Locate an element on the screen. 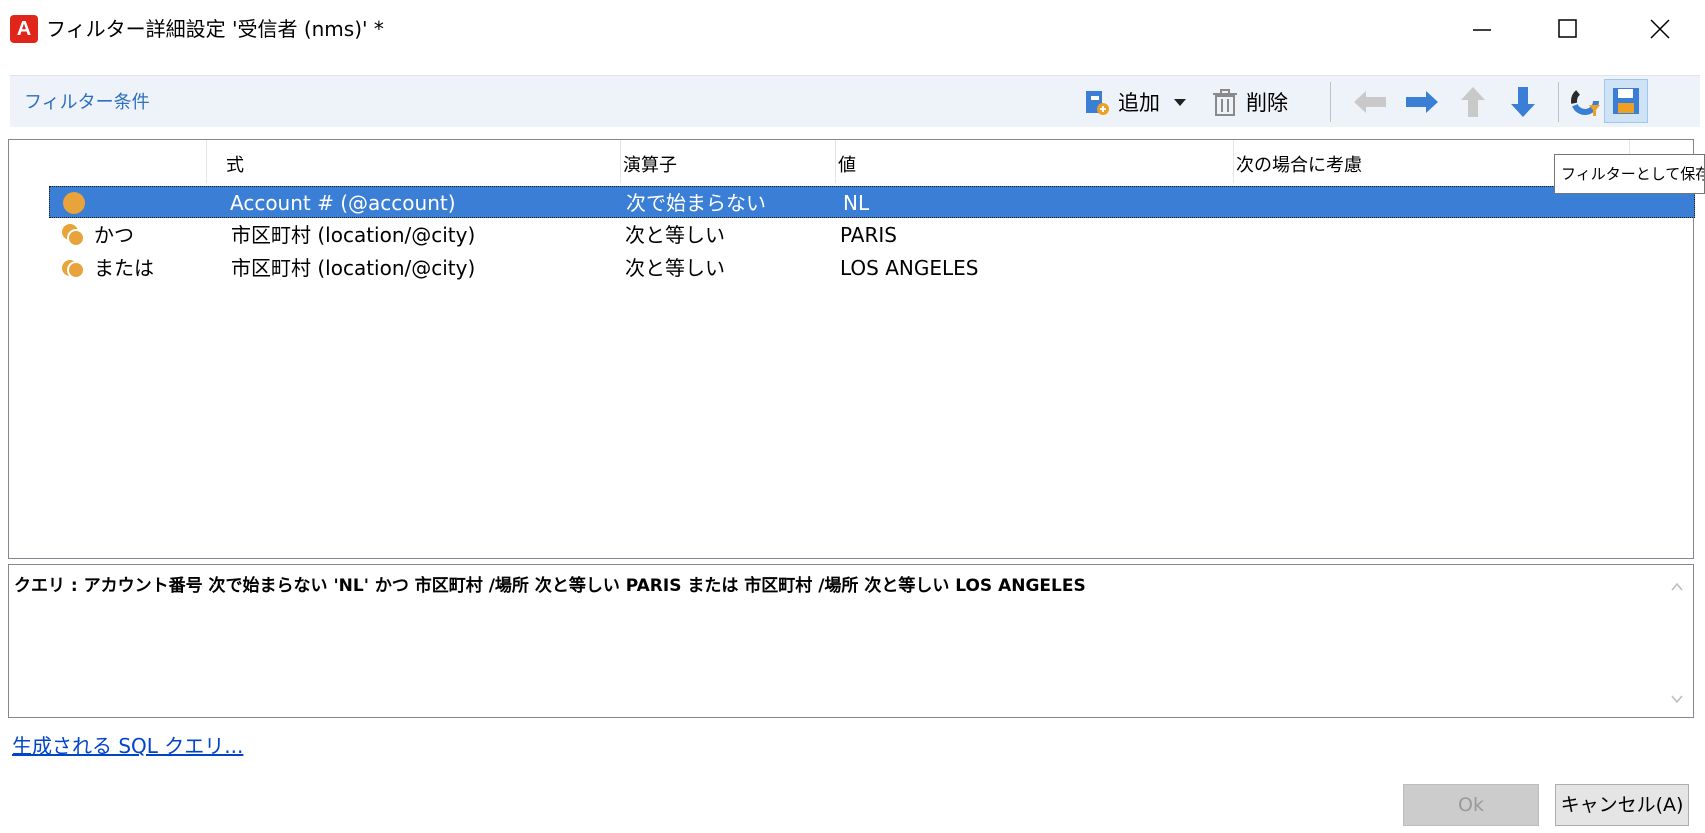 This screenshot has width=1705, height=833. maximize-icon is located at coordinates (1567, 28).